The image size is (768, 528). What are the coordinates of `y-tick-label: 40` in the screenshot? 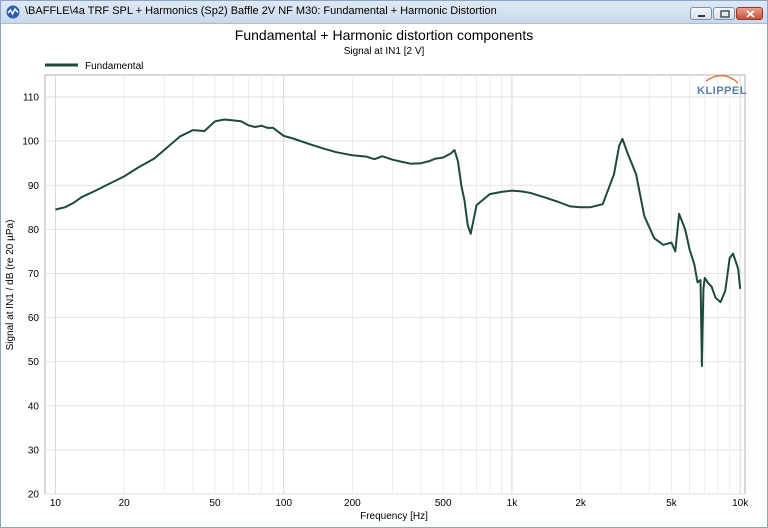 It's located at (34, 406).